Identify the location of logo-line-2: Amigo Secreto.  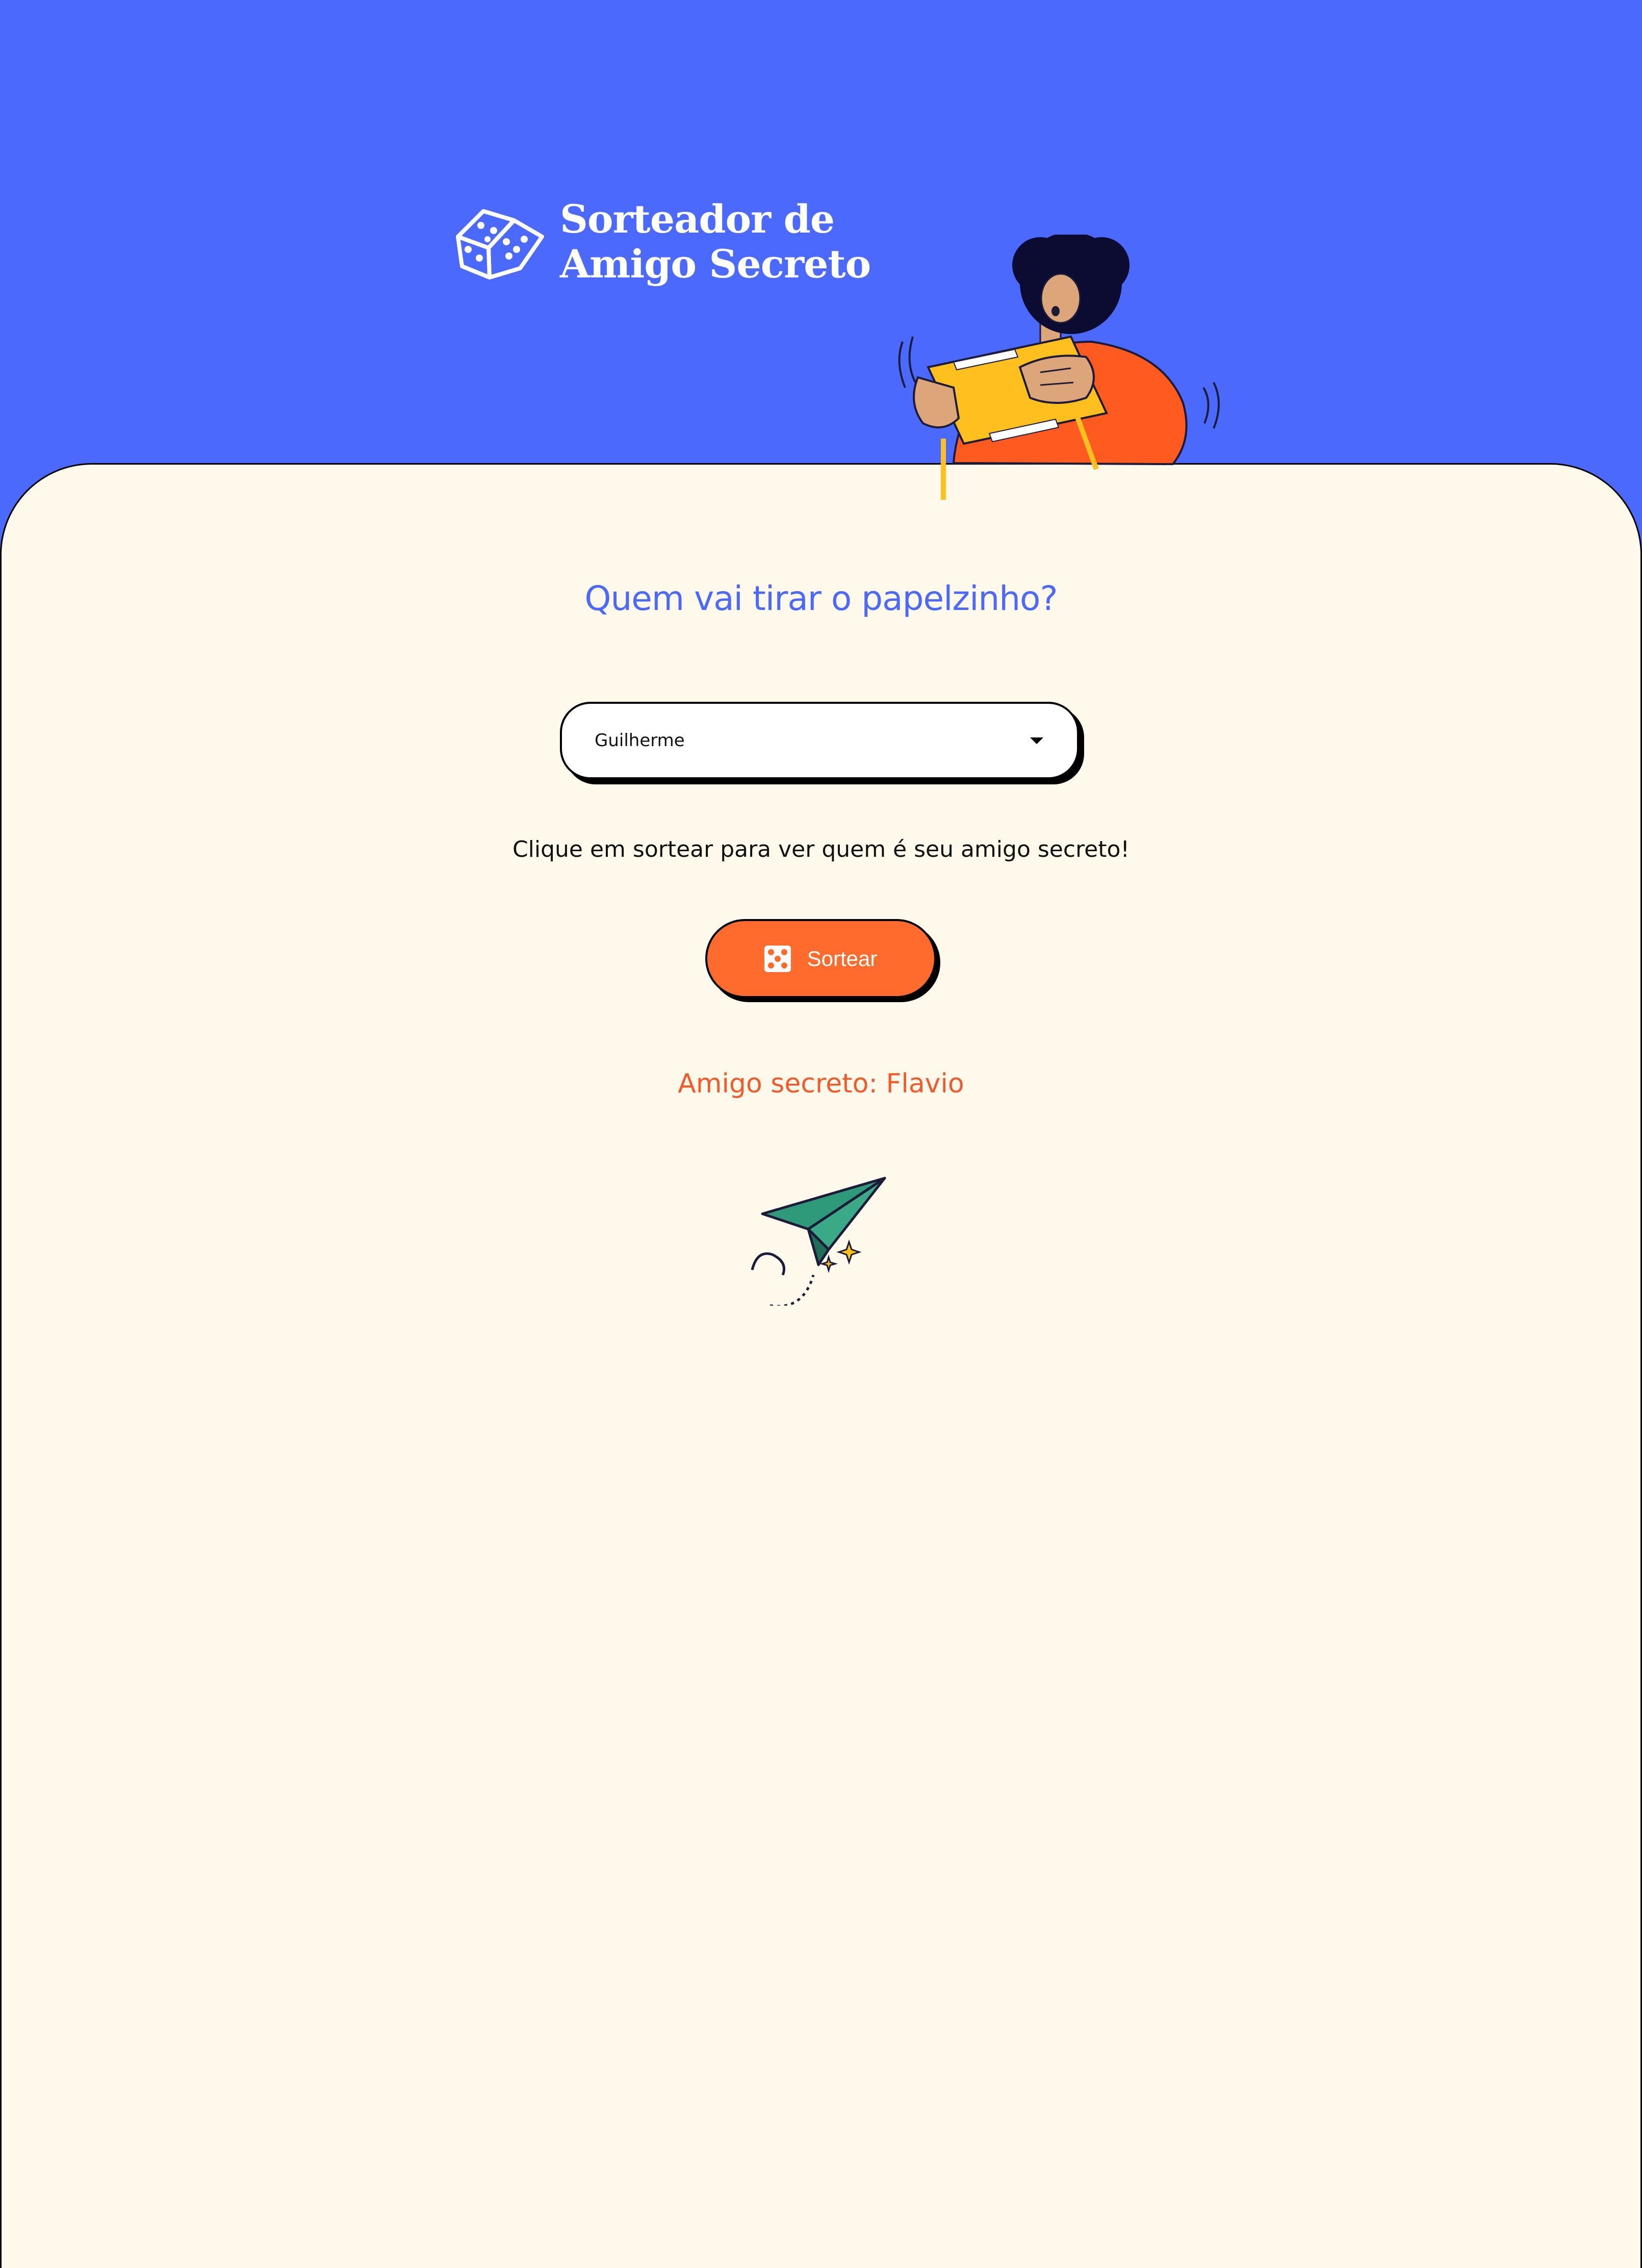
(715, 264).